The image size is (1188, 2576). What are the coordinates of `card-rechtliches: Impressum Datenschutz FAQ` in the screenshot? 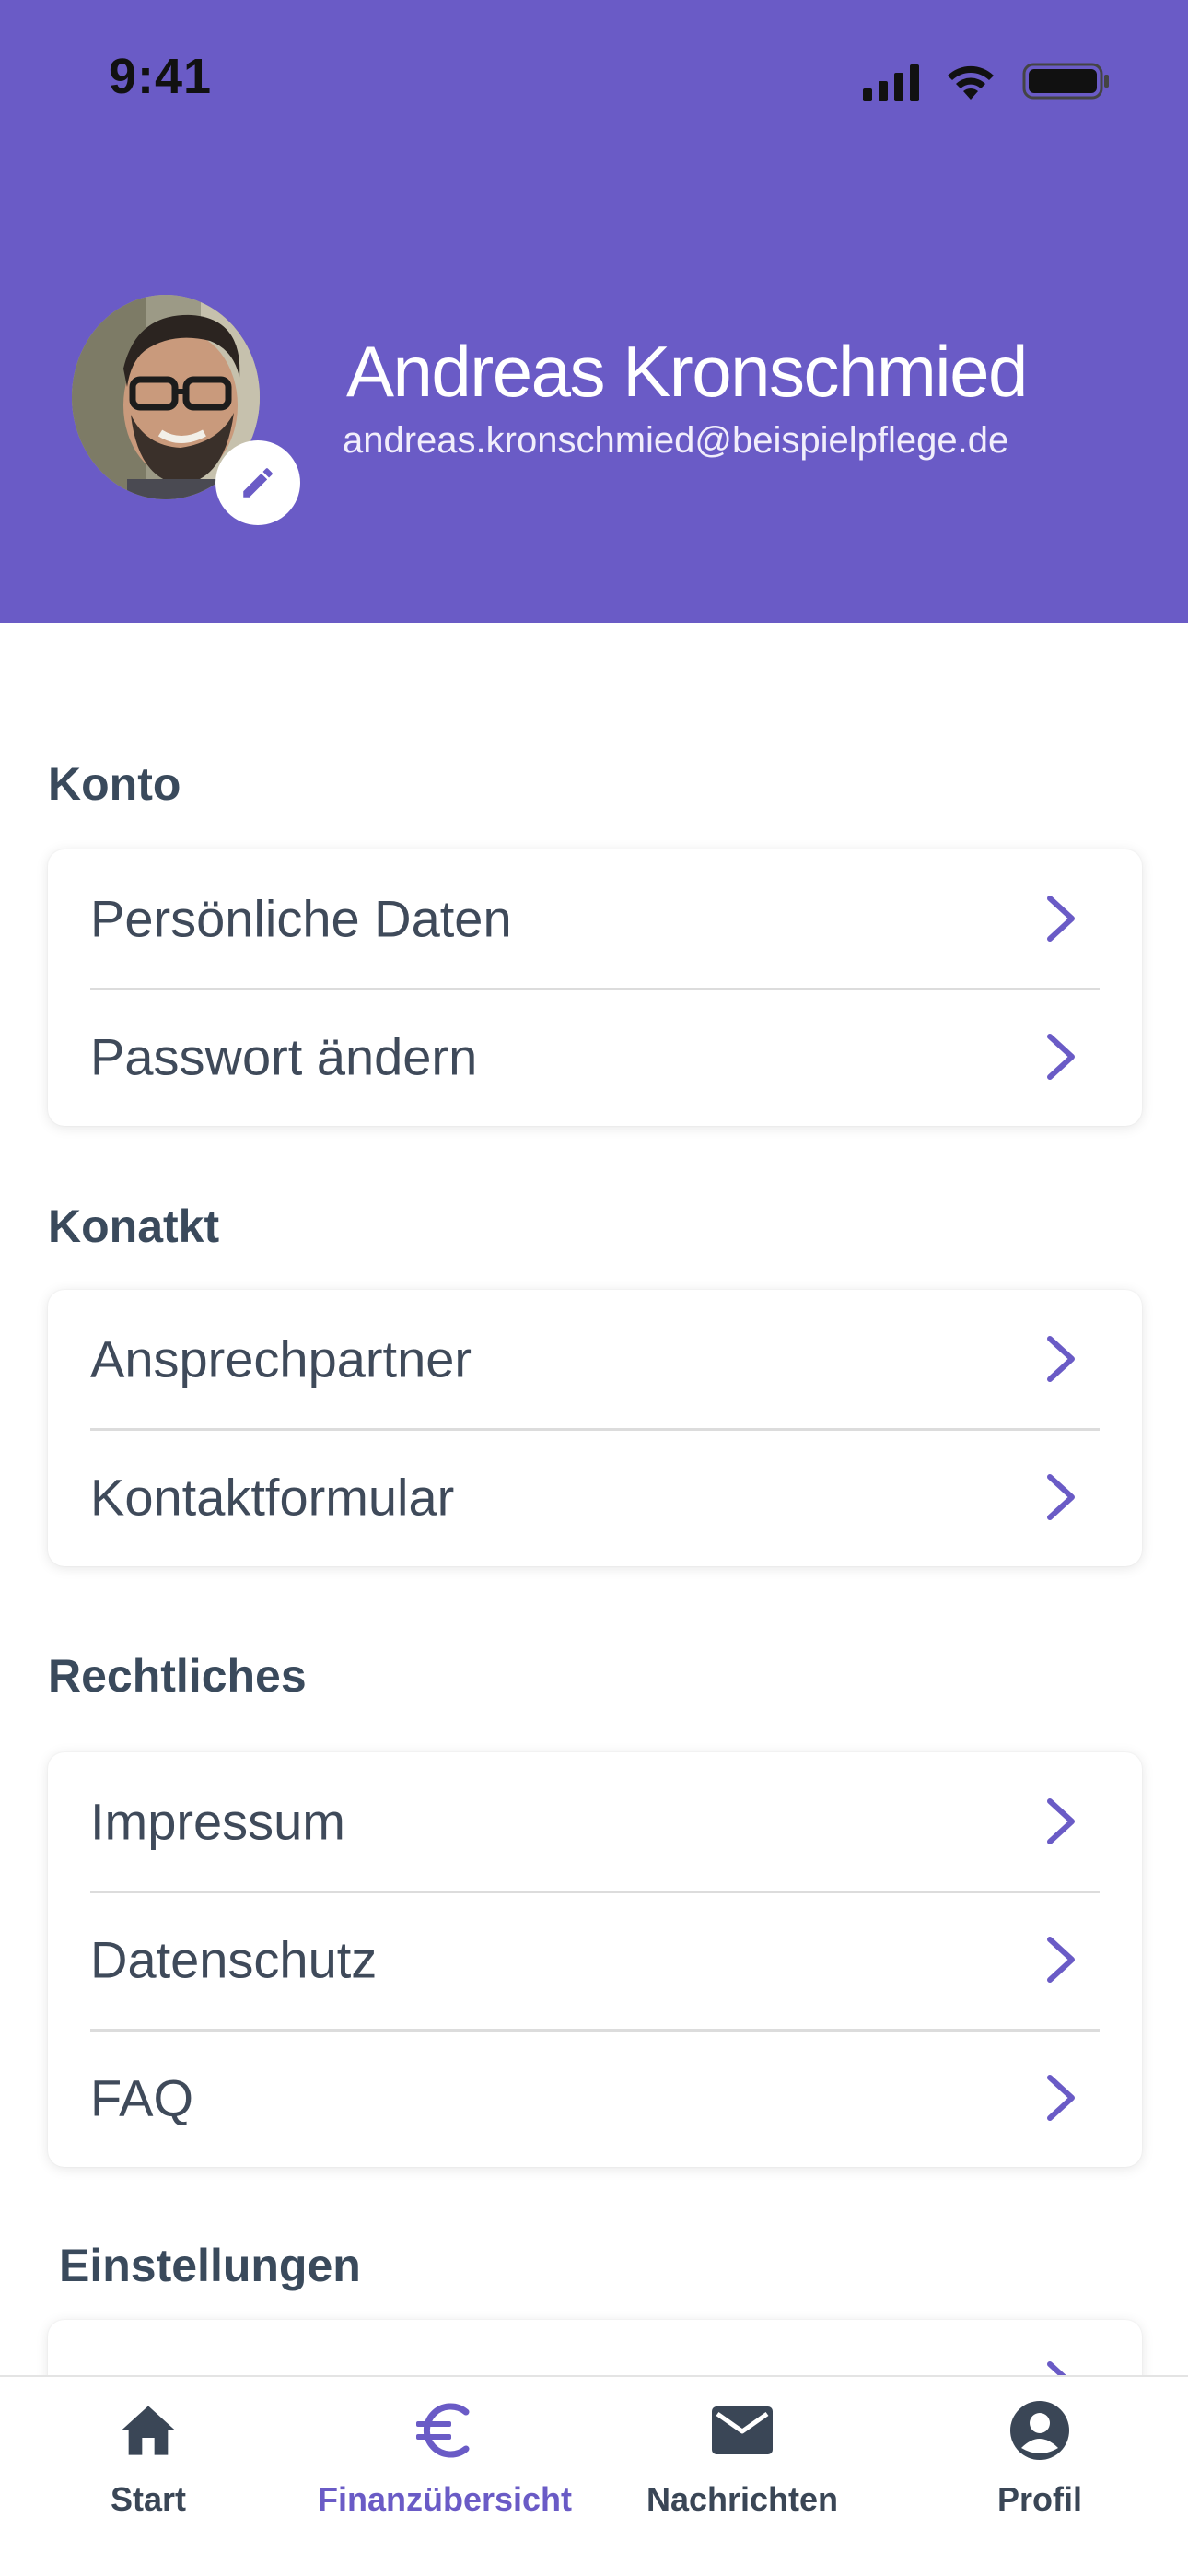 It's located at (595, 1959).